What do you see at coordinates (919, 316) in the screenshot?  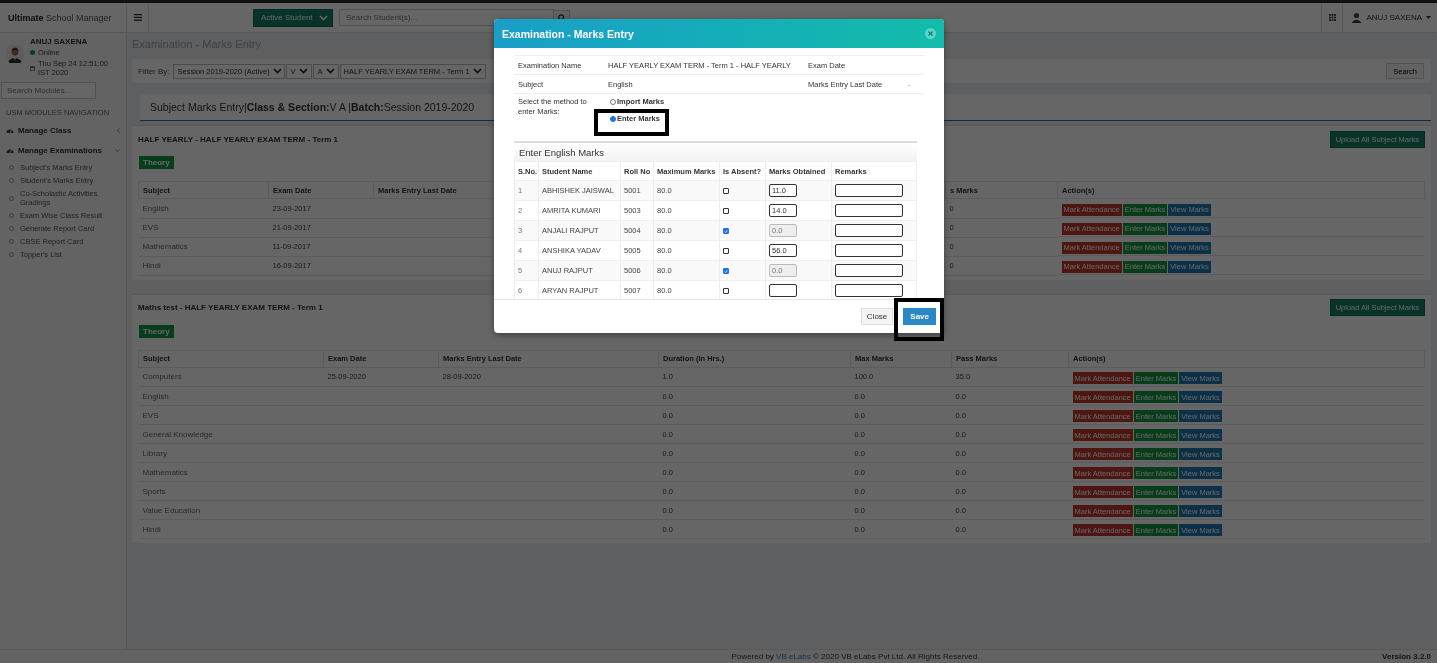 I see `save-button: Save` at bounding box center [919, 316].